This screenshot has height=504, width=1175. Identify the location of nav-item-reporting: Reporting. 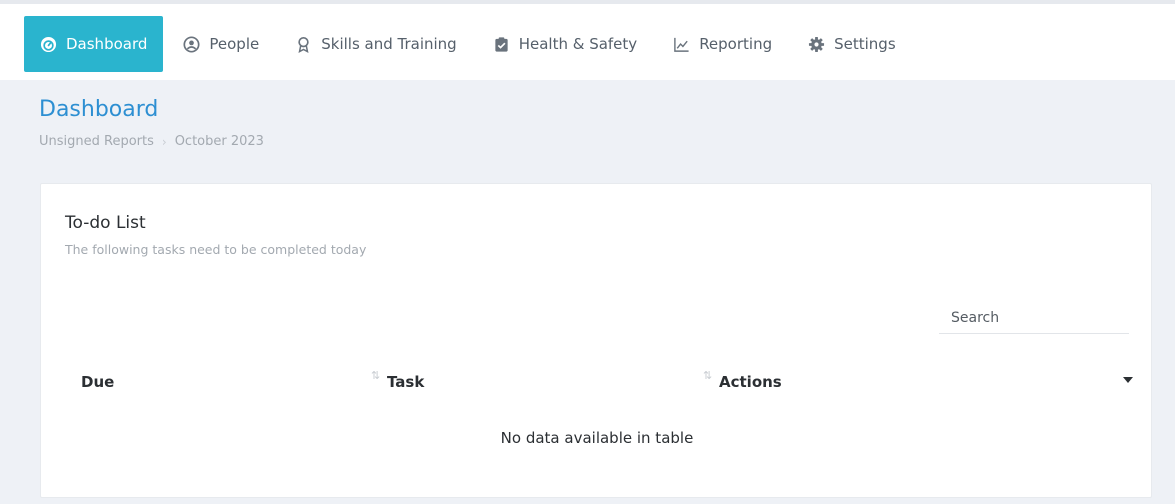
(722, 44).